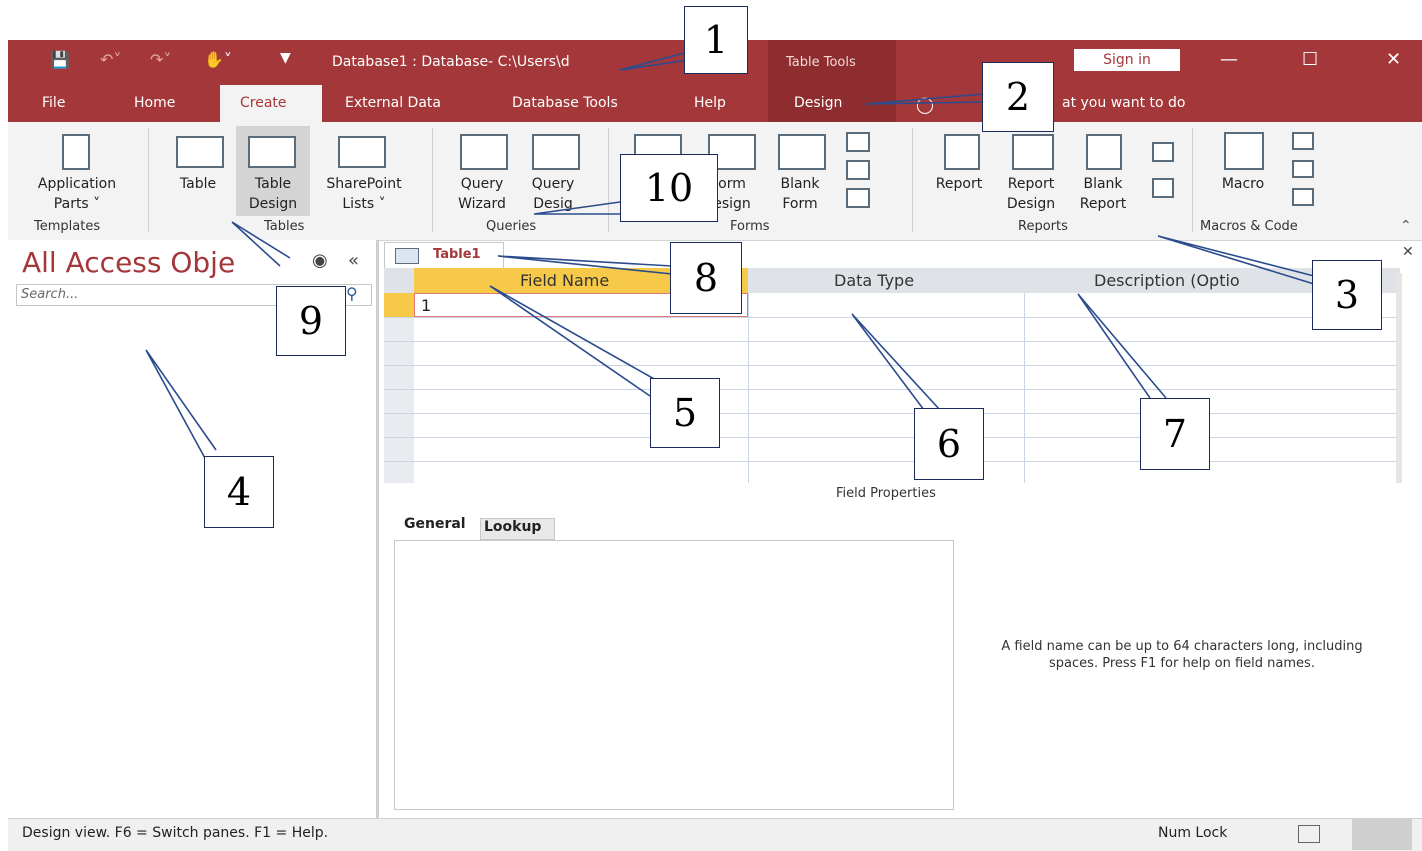 The width and height of the screenshot is (1422, 851). What do you see at coordinates (311, 321) in the screenshot?
I see `callout-9: 9` at bounding box center [311, 321].